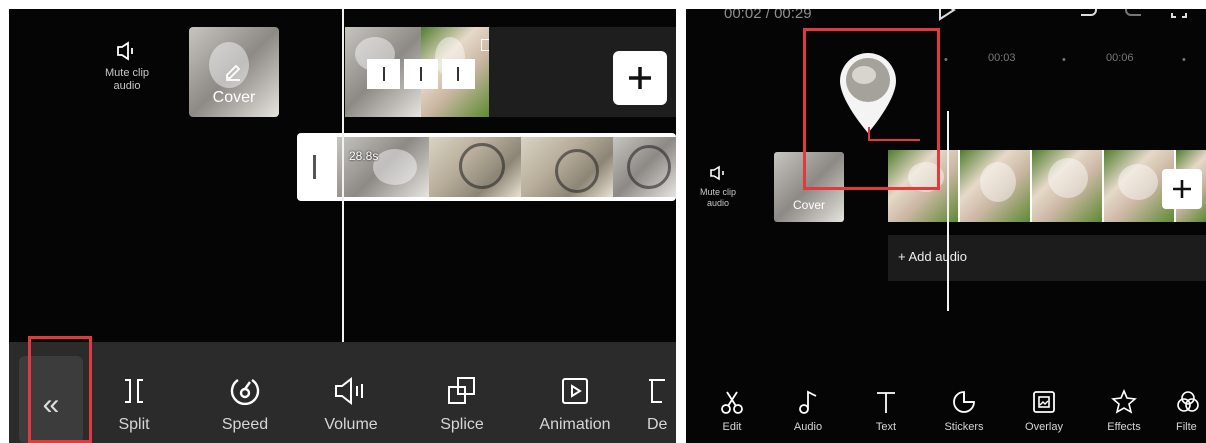 The width and height of the screenshot is (1206, 443). I want to click on stickers-label: Stickers, so click(964, 427).